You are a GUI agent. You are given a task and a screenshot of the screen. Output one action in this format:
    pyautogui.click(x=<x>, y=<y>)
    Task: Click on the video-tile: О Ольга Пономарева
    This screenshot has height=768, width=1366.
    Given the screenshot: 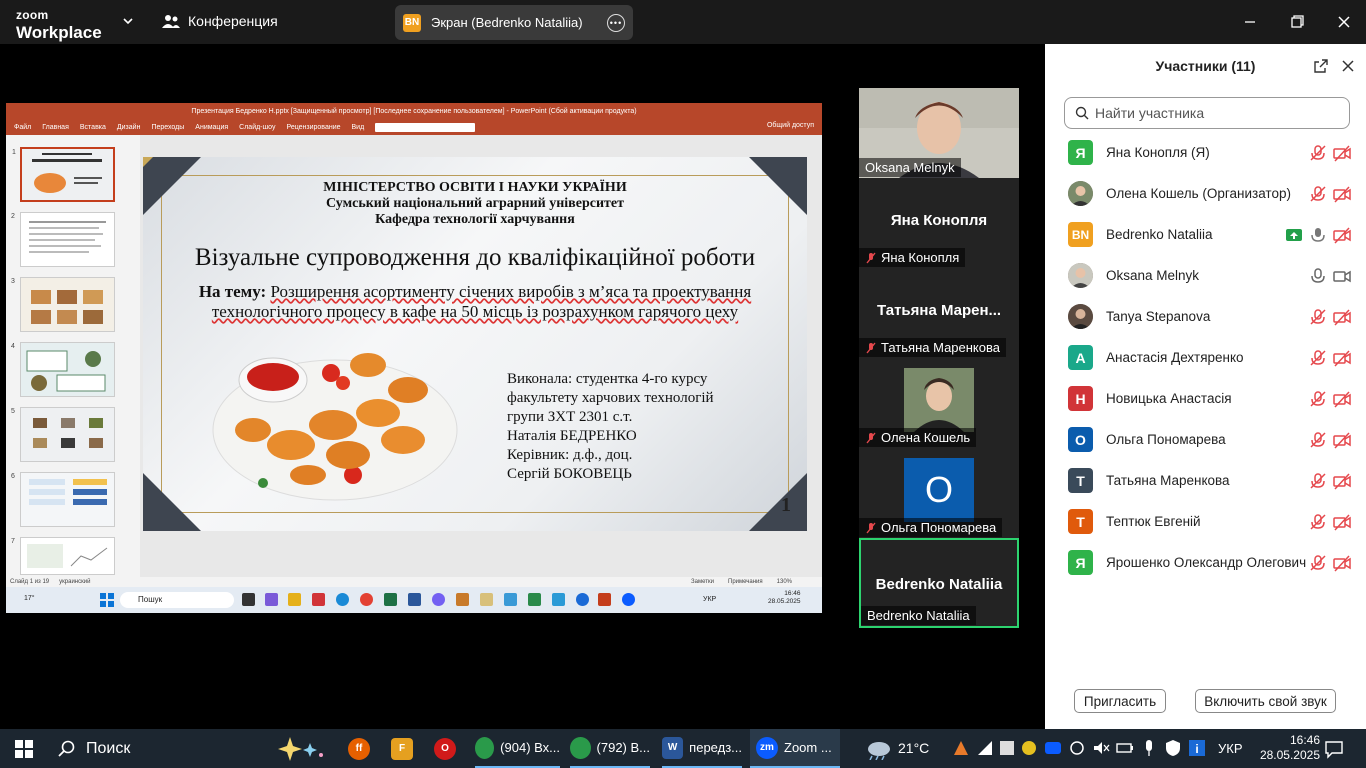 What is the action you would take?
    pyautogui.click(x=939, y=493)
    